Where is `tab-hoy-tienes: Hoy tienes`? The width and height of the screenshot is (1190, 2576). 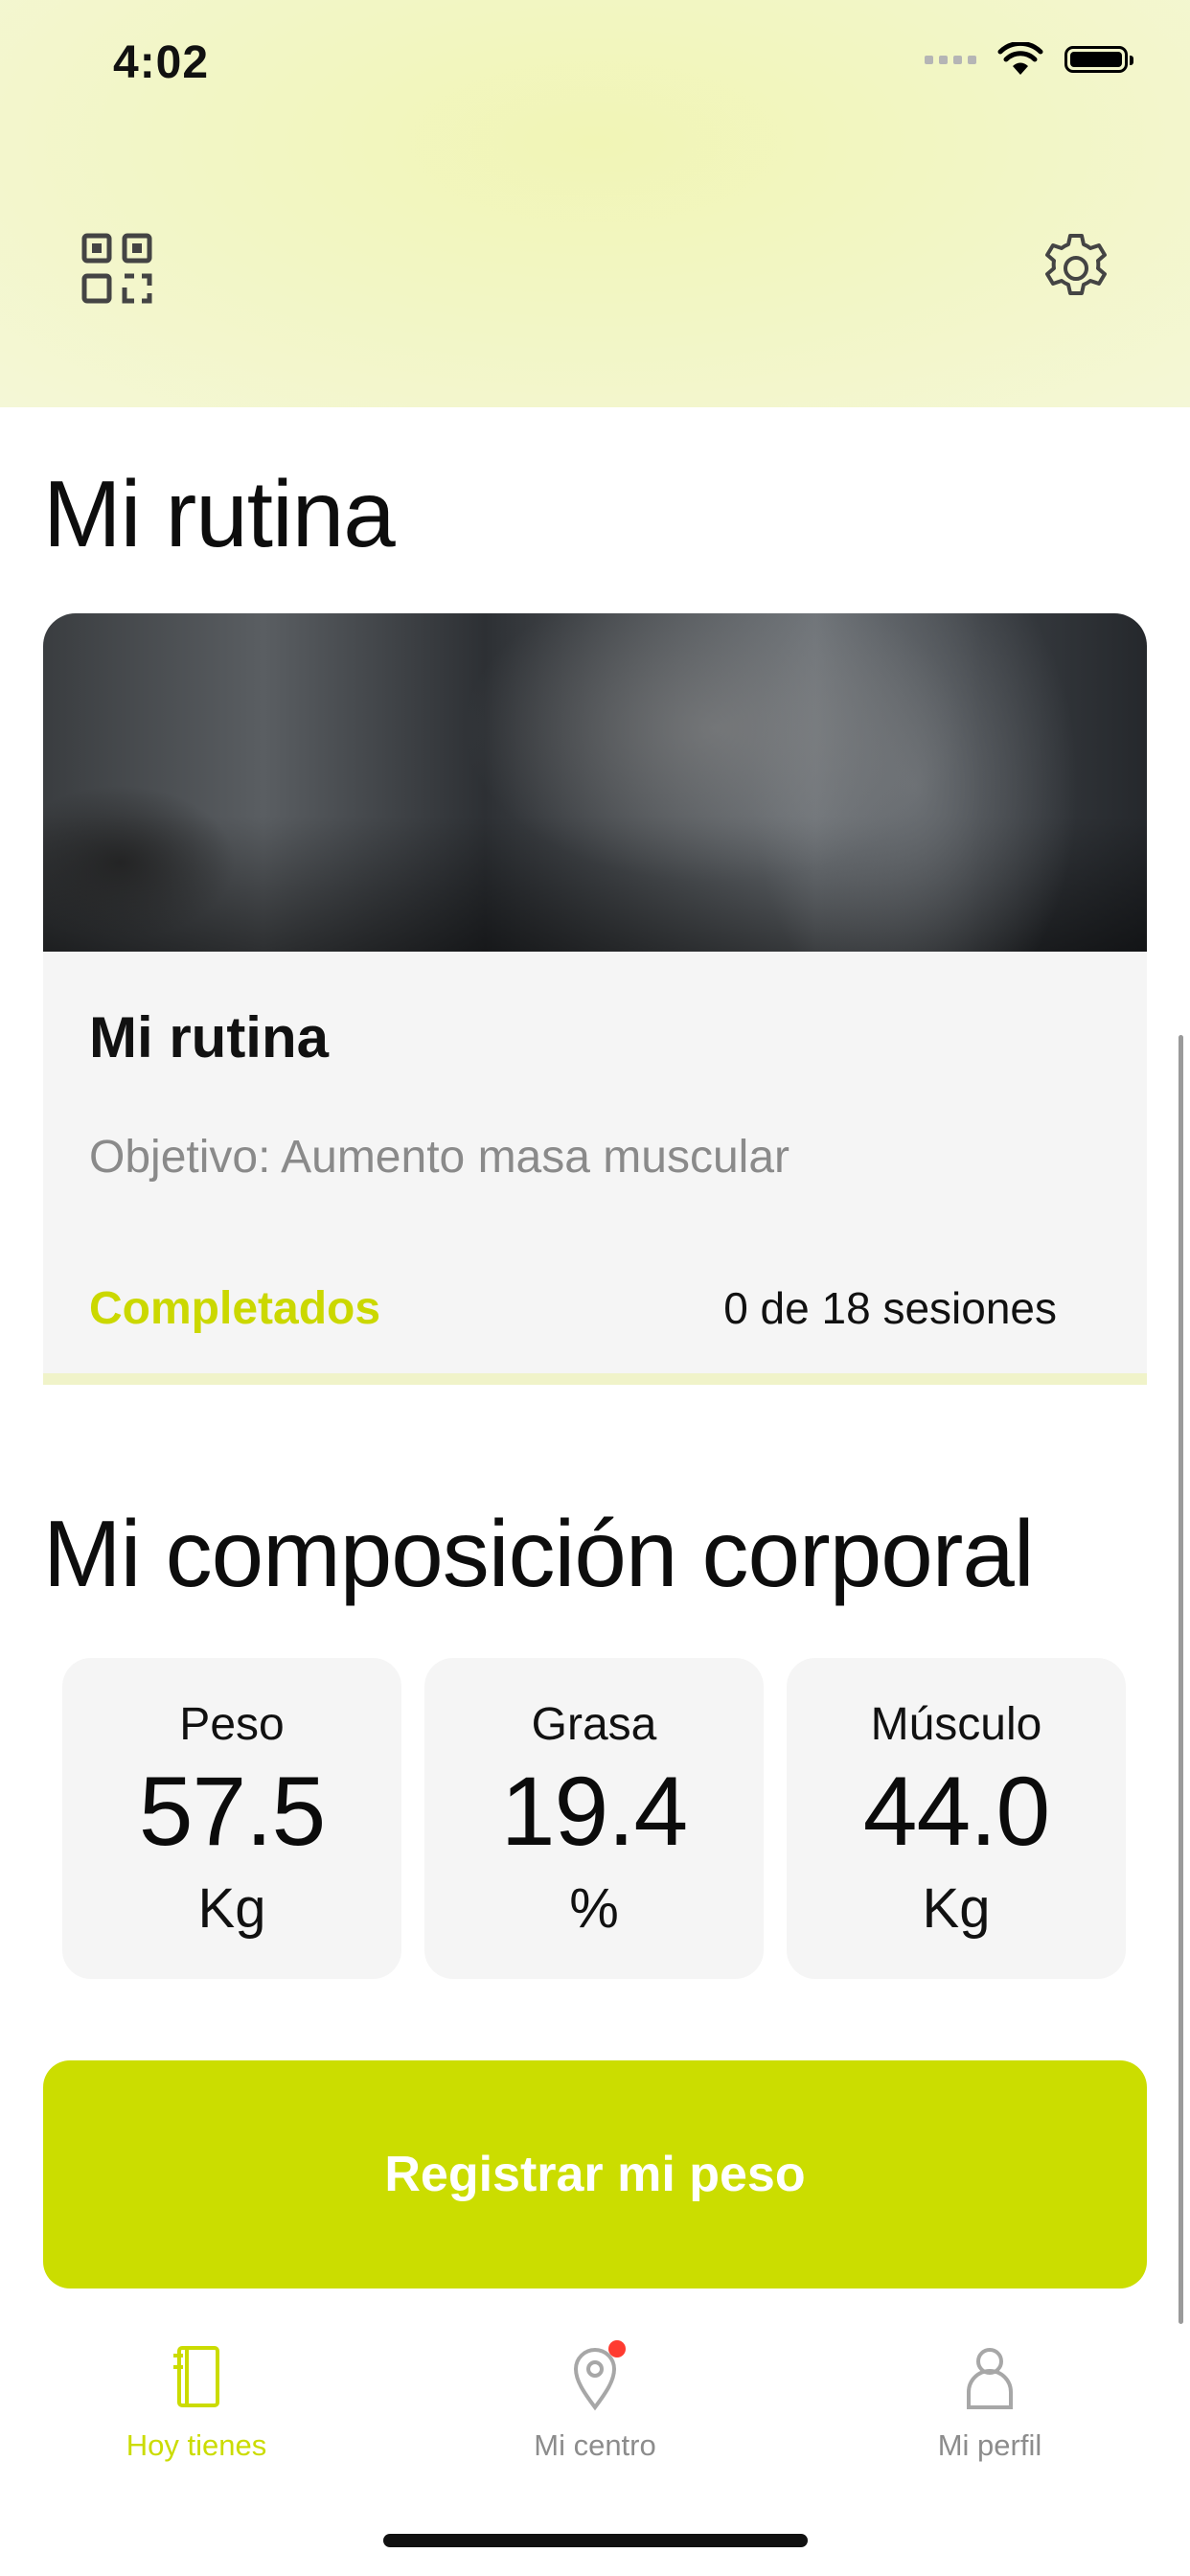
tab-hoy-tienes: Hoy tienes is located at coordinates (197, 2400).